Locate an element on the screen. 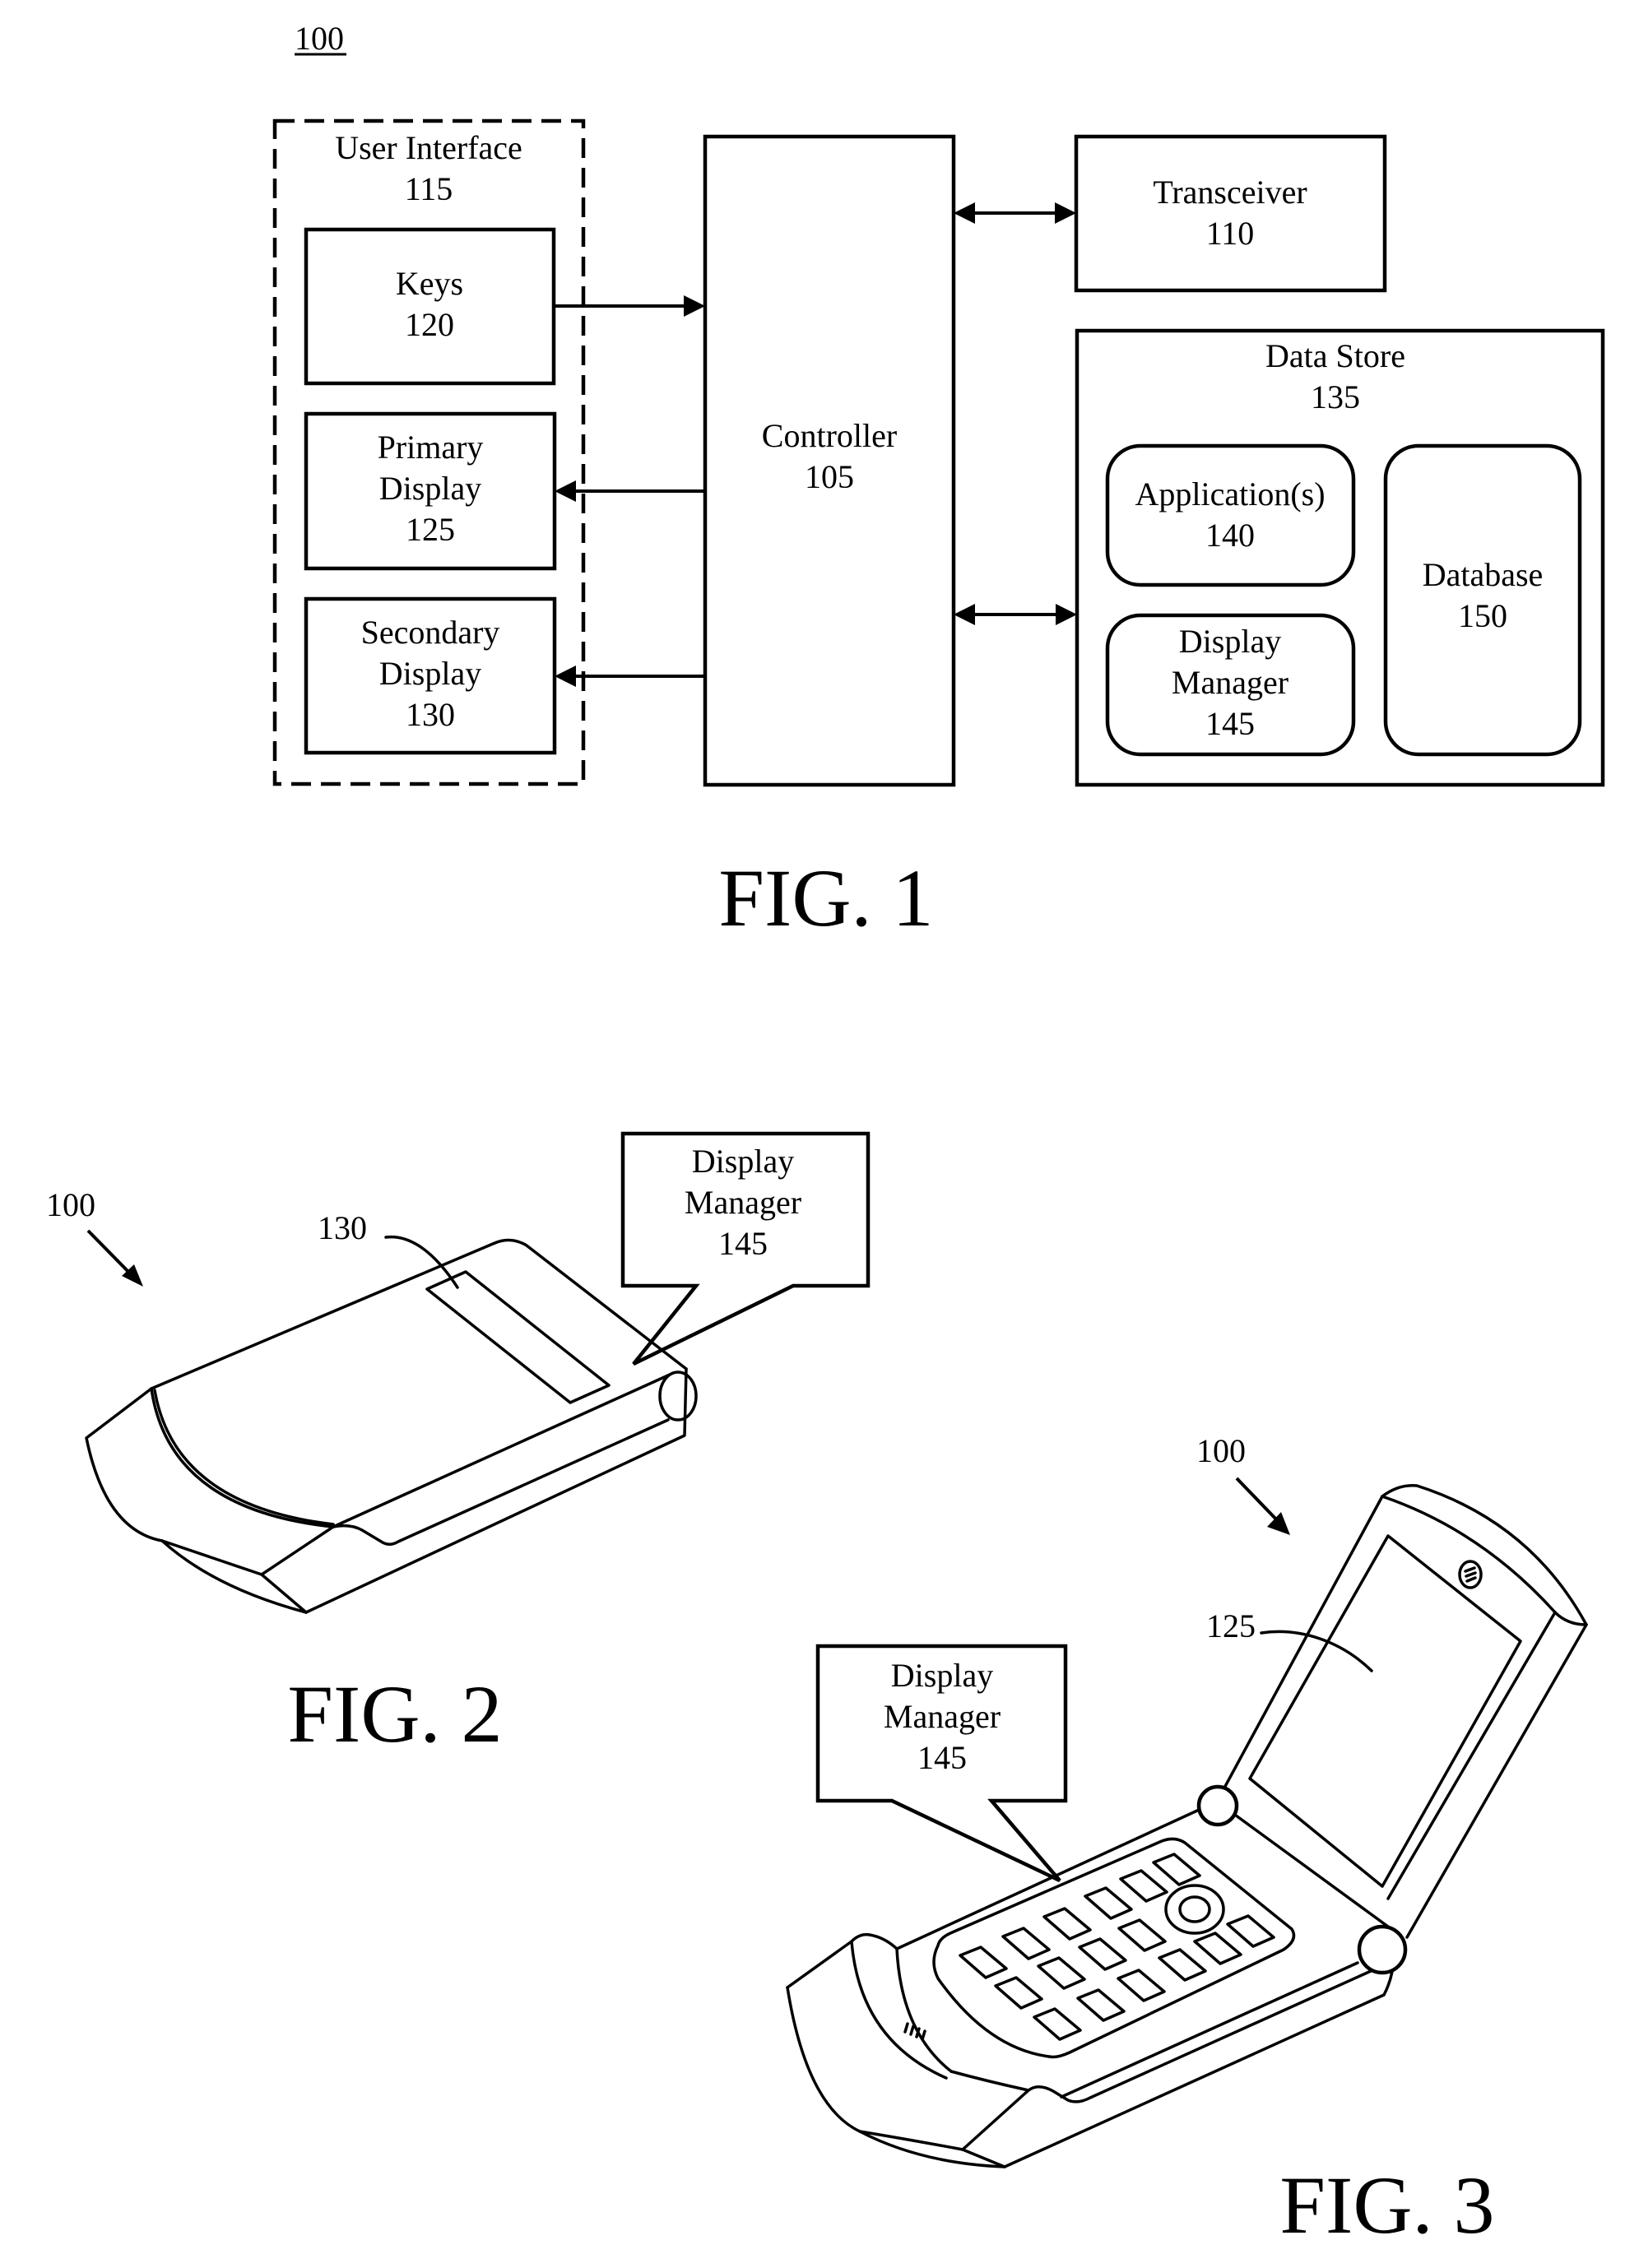 The height and width of the screenshot is (2268, 1639). fig3-primary-display-reference: 125 is located at coordinates (1231, 1625).